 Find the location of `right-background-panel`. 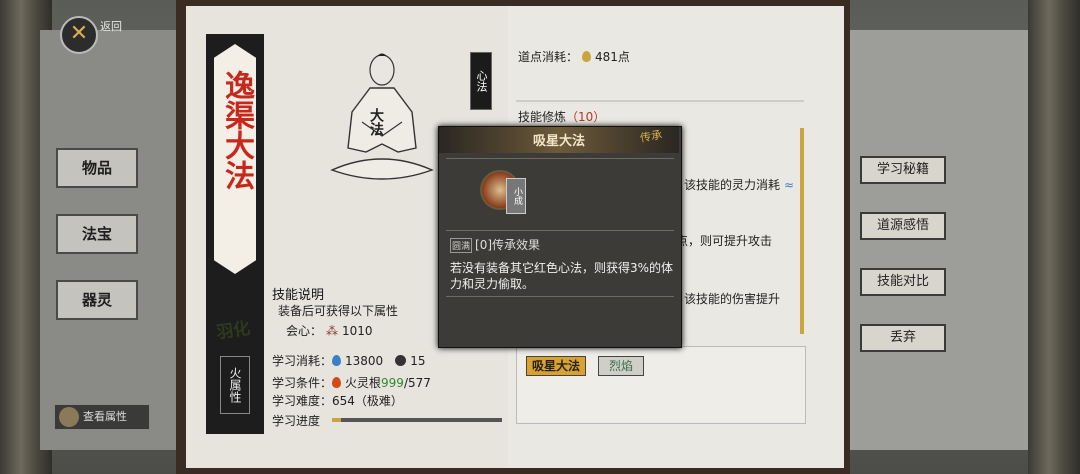

right-background-panel is located at coordinates (938, 240).